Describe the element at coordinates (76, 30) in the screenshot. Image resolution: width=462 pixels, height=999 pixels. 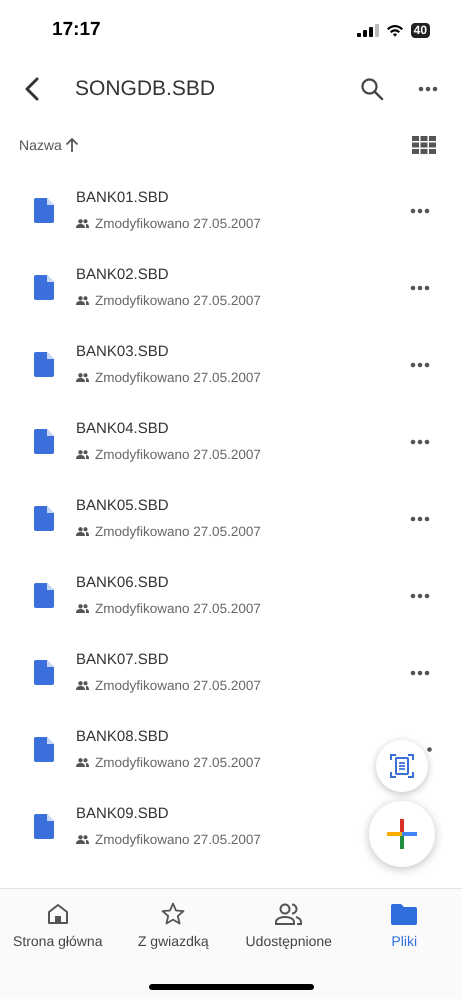
I see `status-time: 17:17` at that location.